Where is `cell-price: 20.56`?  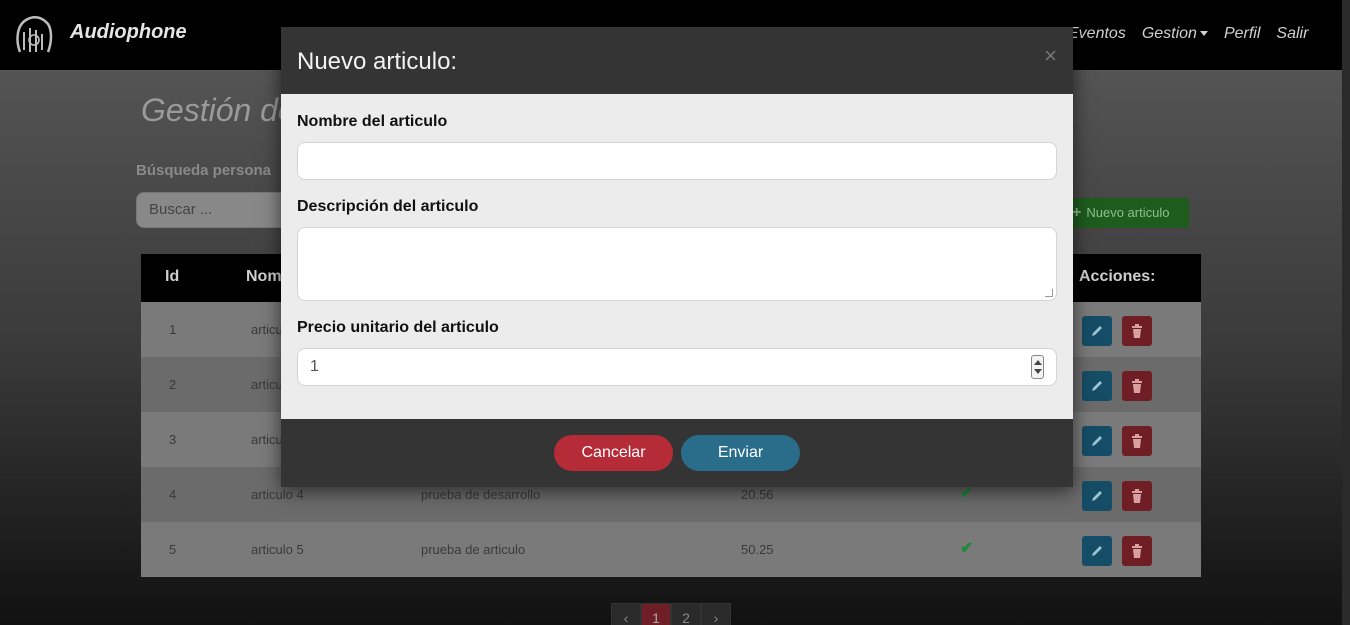
cell-price: 20.56 is located at coordinates (757, 494).